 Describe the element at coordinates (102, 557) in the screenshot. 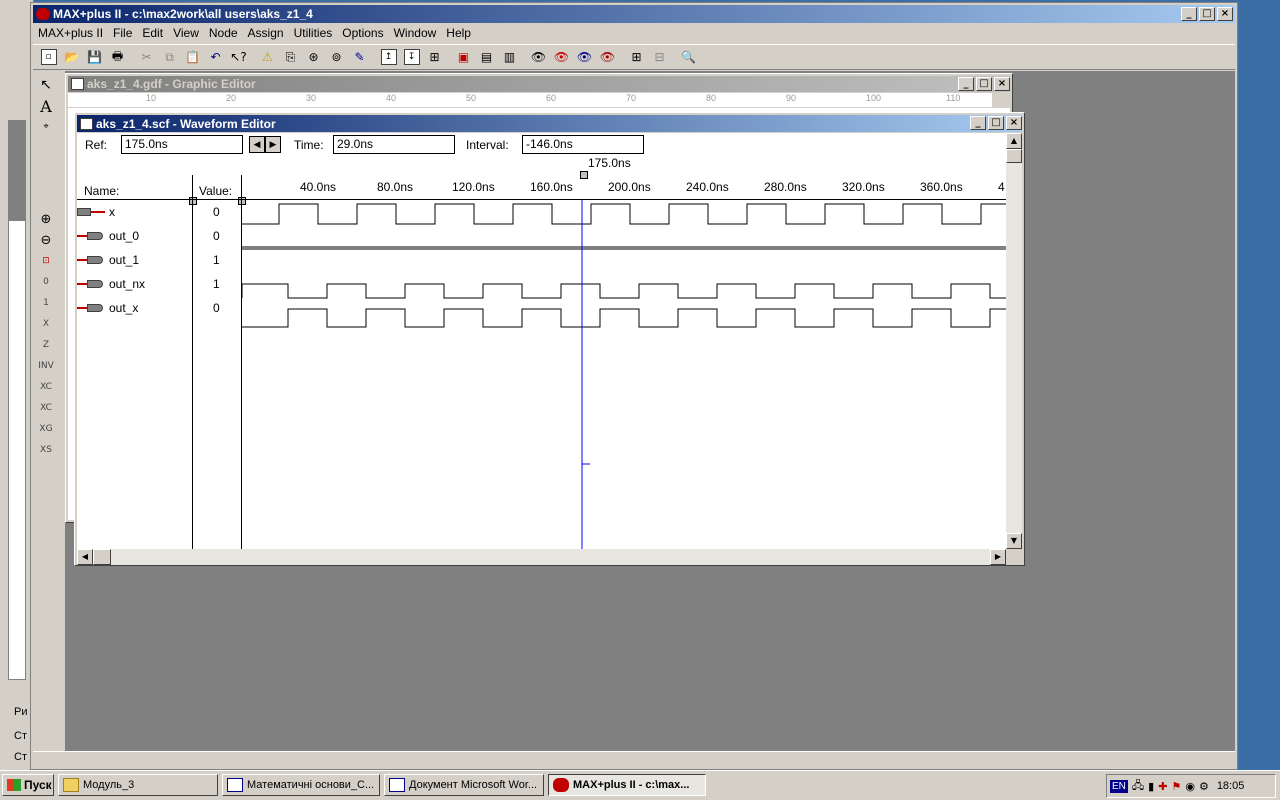

I see `scroll-h-thumb` at that location.